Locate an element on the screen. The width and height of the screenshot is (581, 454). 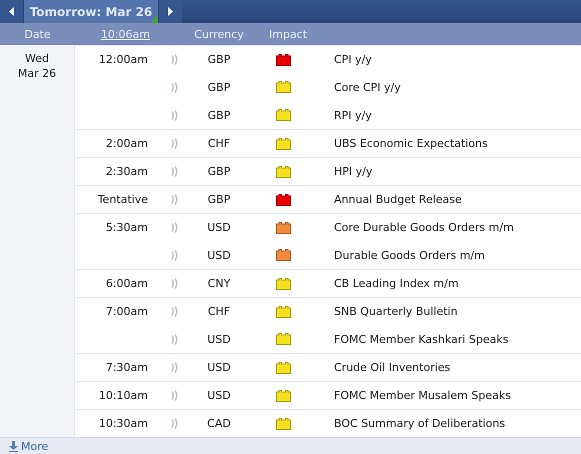
event-title: RPI y/y is located at coordinates (450, 115).